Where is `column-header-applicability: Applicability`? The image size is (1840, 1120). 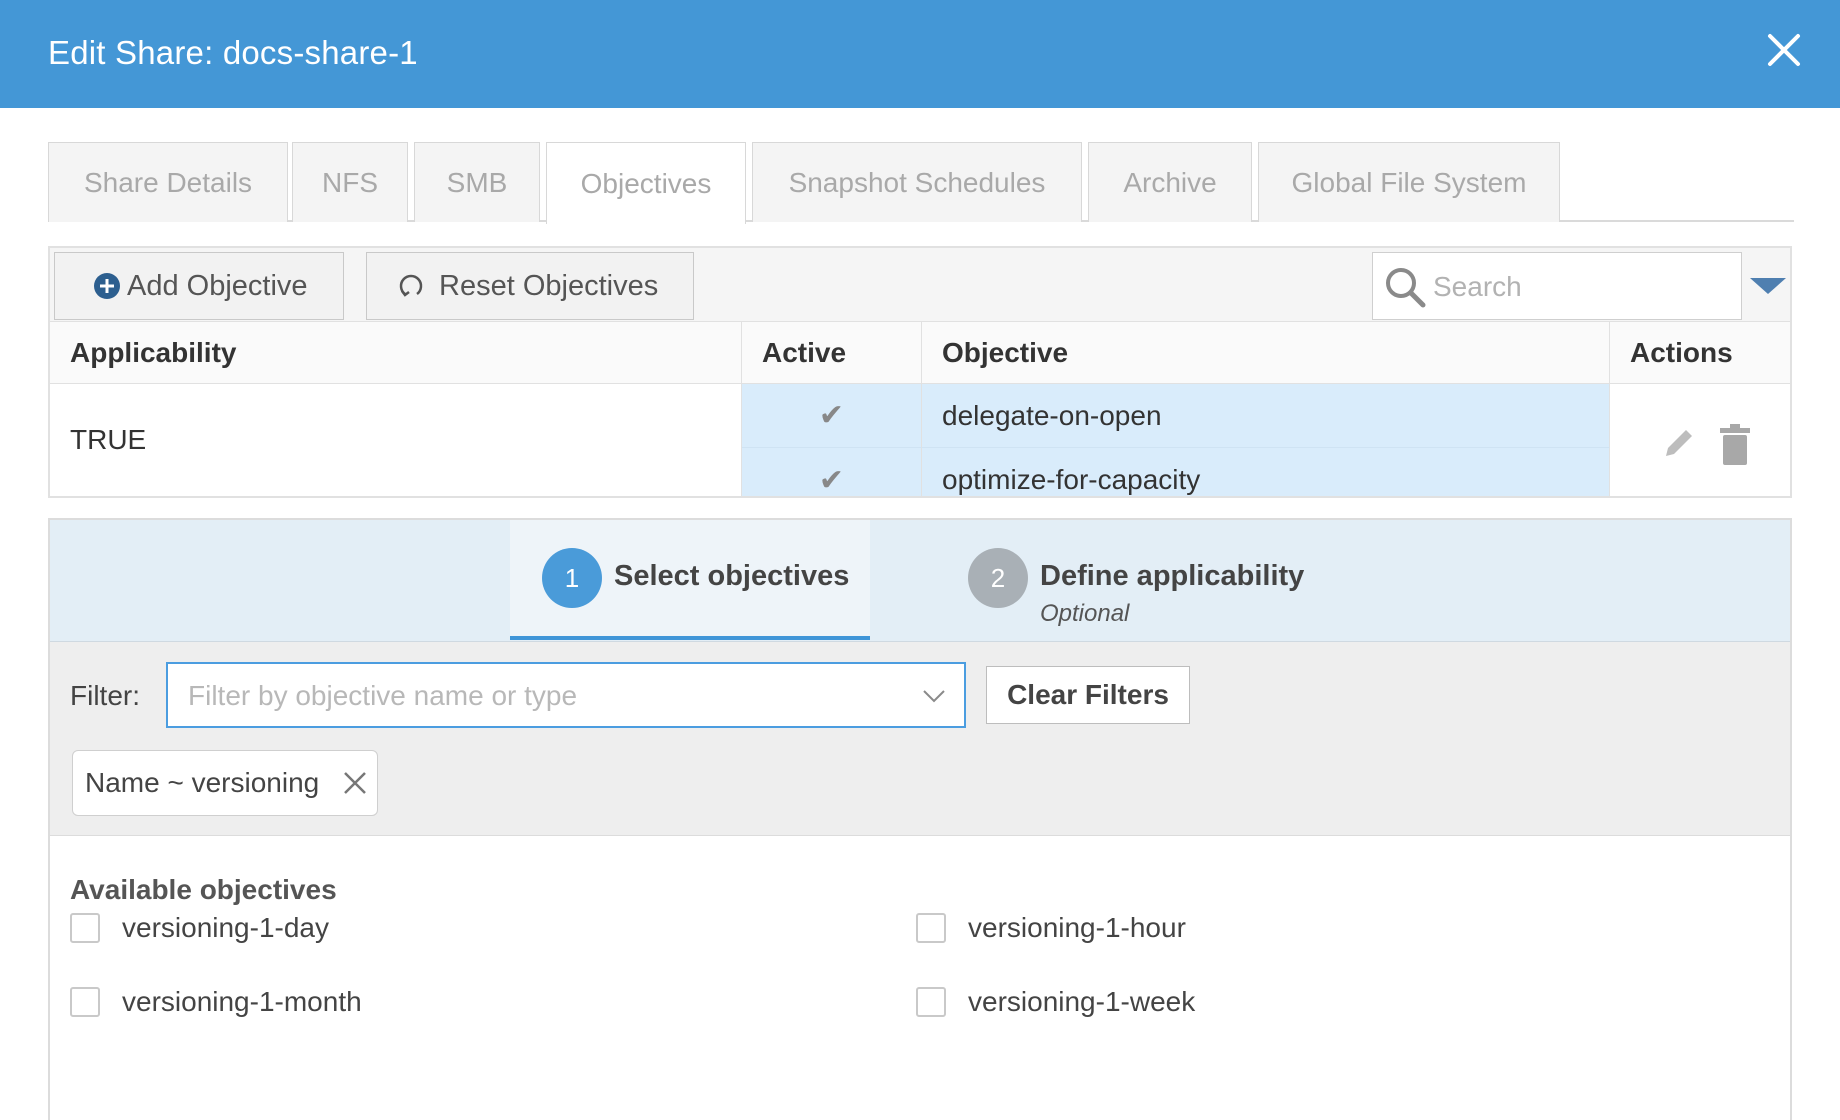
column-header-applicability: Applicability is located at coordinates (396, 353).